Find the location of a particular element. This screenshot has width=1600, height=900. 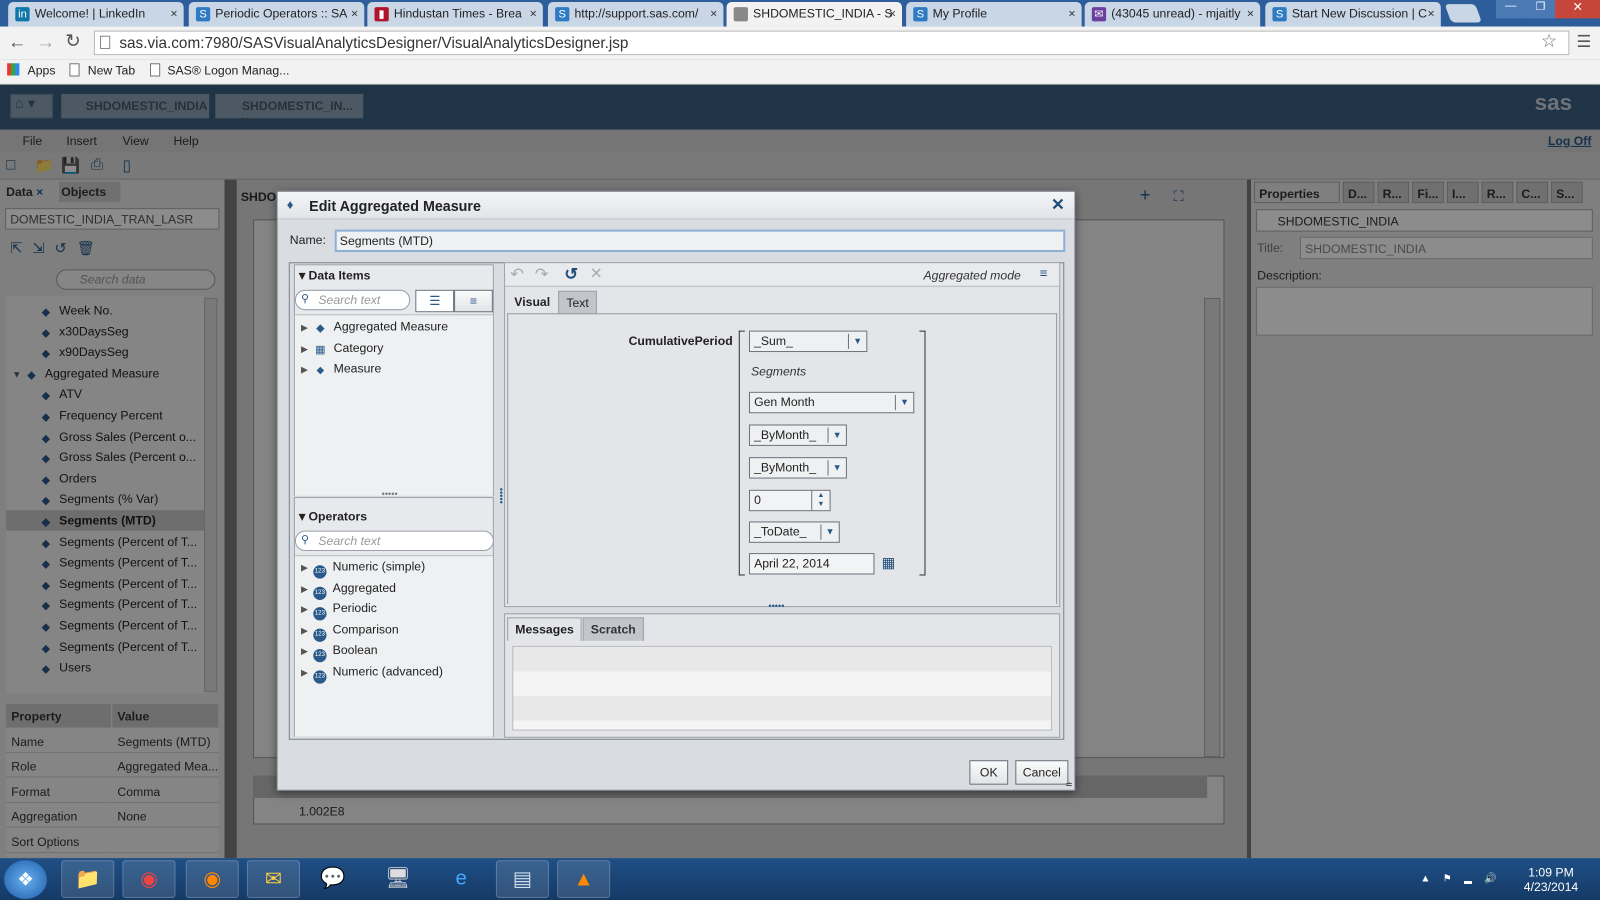

operators-search: Search text is located at coordinates (394, 541).